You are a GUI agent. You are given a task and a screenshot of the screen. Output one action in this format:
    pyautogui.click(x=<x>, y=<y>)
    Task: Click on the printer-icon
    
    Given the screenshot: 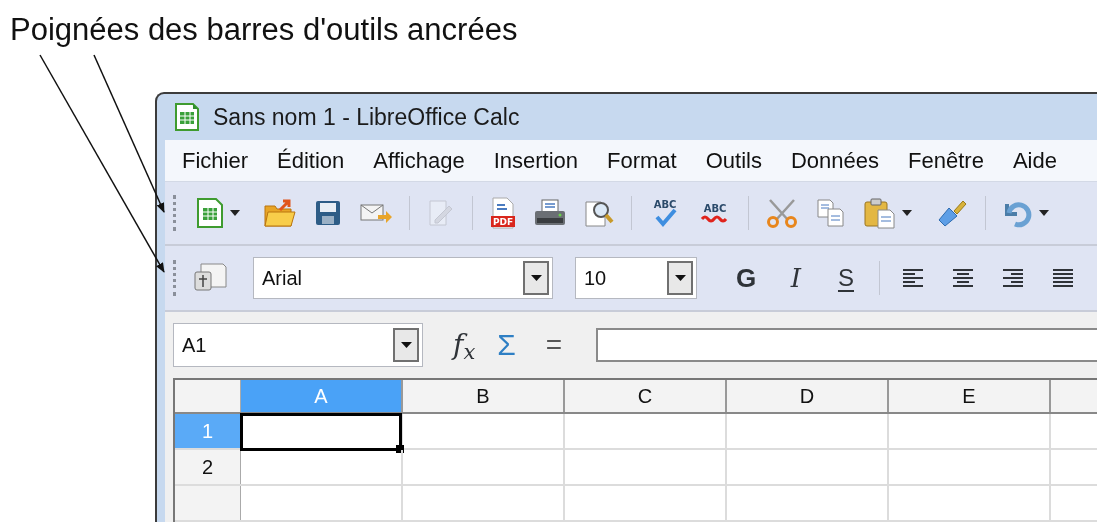 What is the action you would take?
    pyautogui.click(x=550, y=213)
    